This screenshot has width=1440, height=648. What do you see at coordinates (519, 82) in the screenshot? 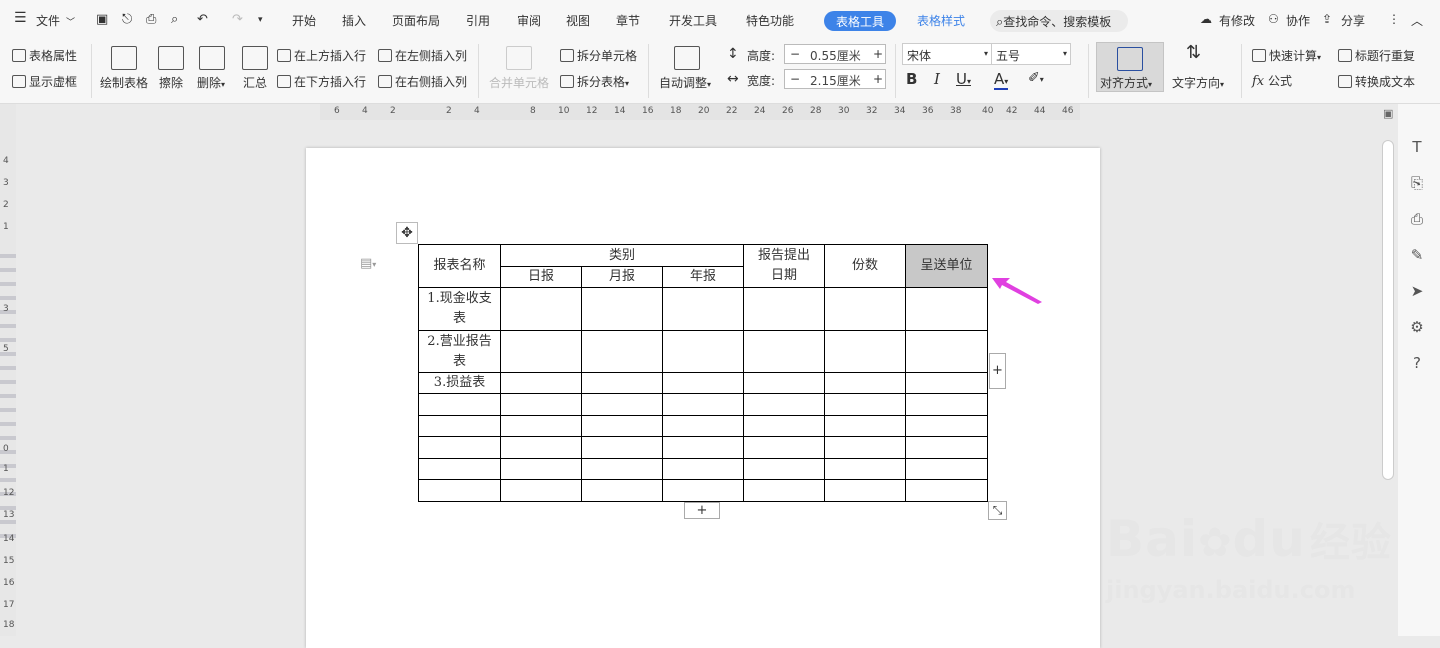
I see `merge-cells-button: 合并单元格` at bounding box center [519, 82].